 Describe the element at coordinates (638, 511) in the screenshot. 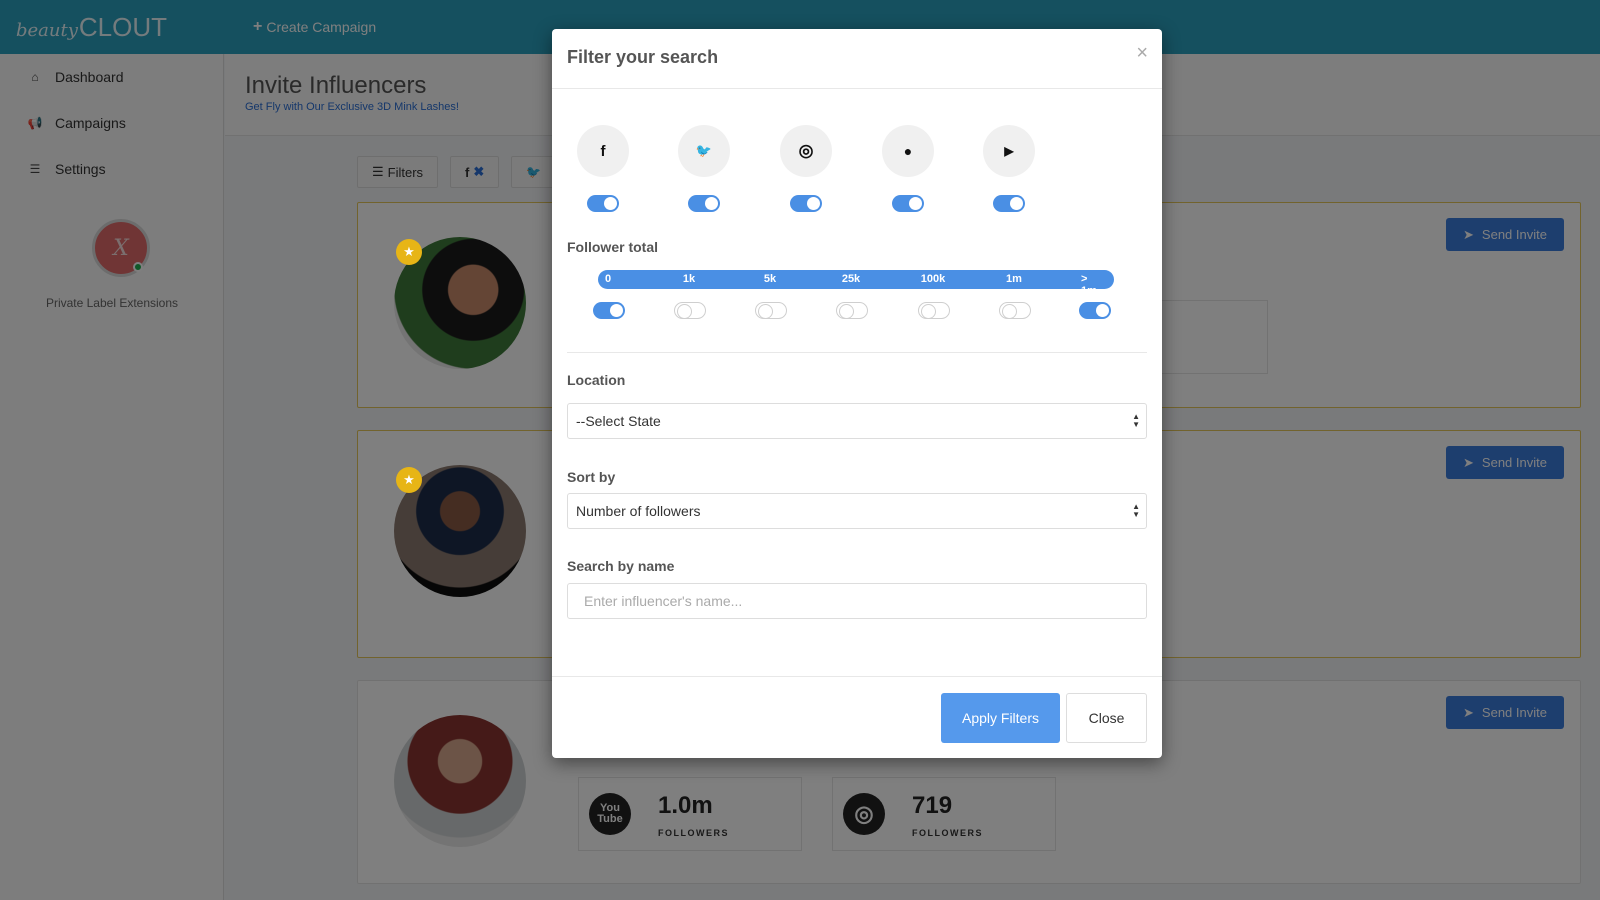

I see `sort-by-value: Number of followers` at that location.